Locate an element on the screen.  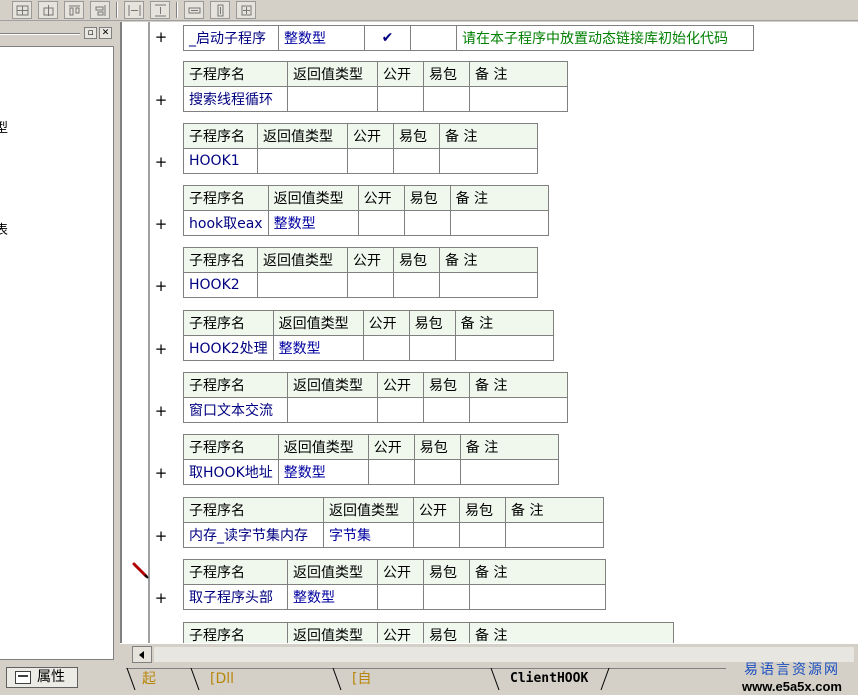
same-size-icon is located at coordinates (246, 10).